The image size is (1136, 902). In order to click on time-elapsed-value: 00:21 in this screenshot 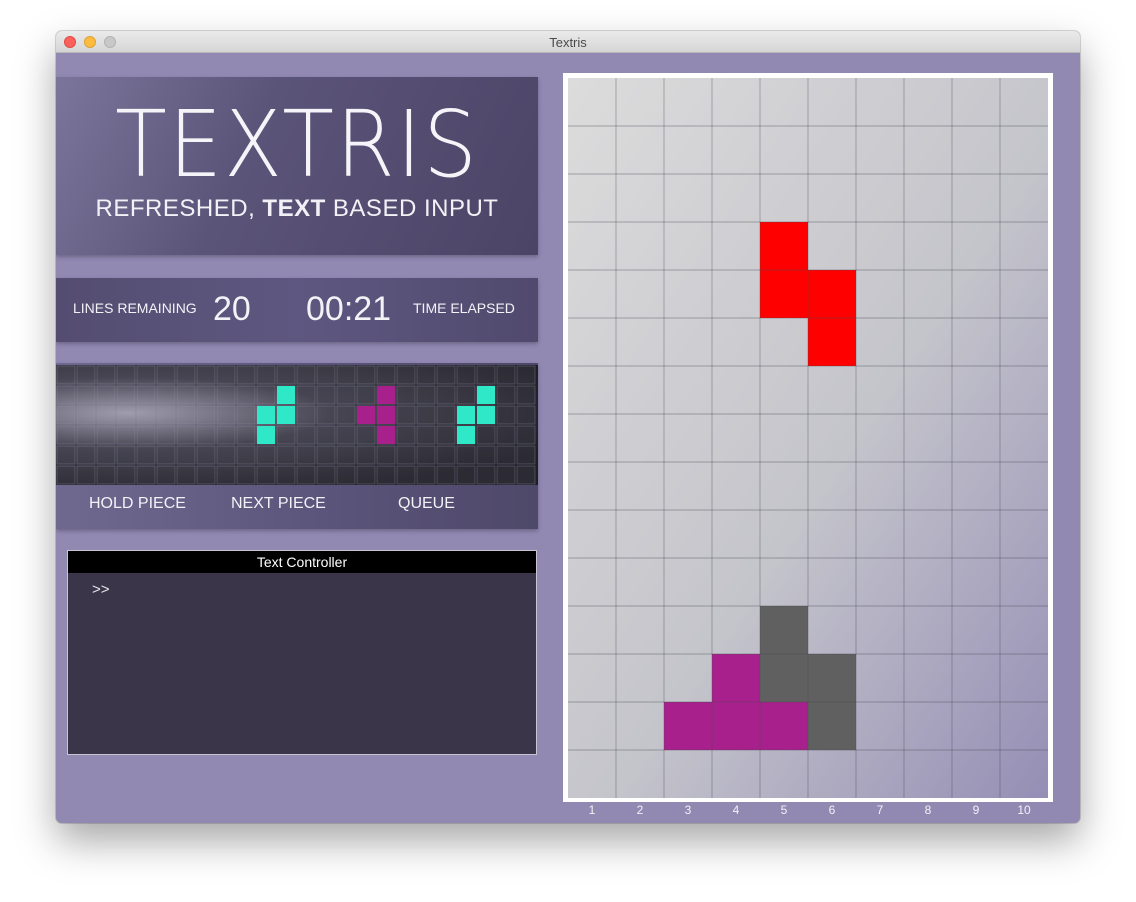, I will do `click(349, 309)`.